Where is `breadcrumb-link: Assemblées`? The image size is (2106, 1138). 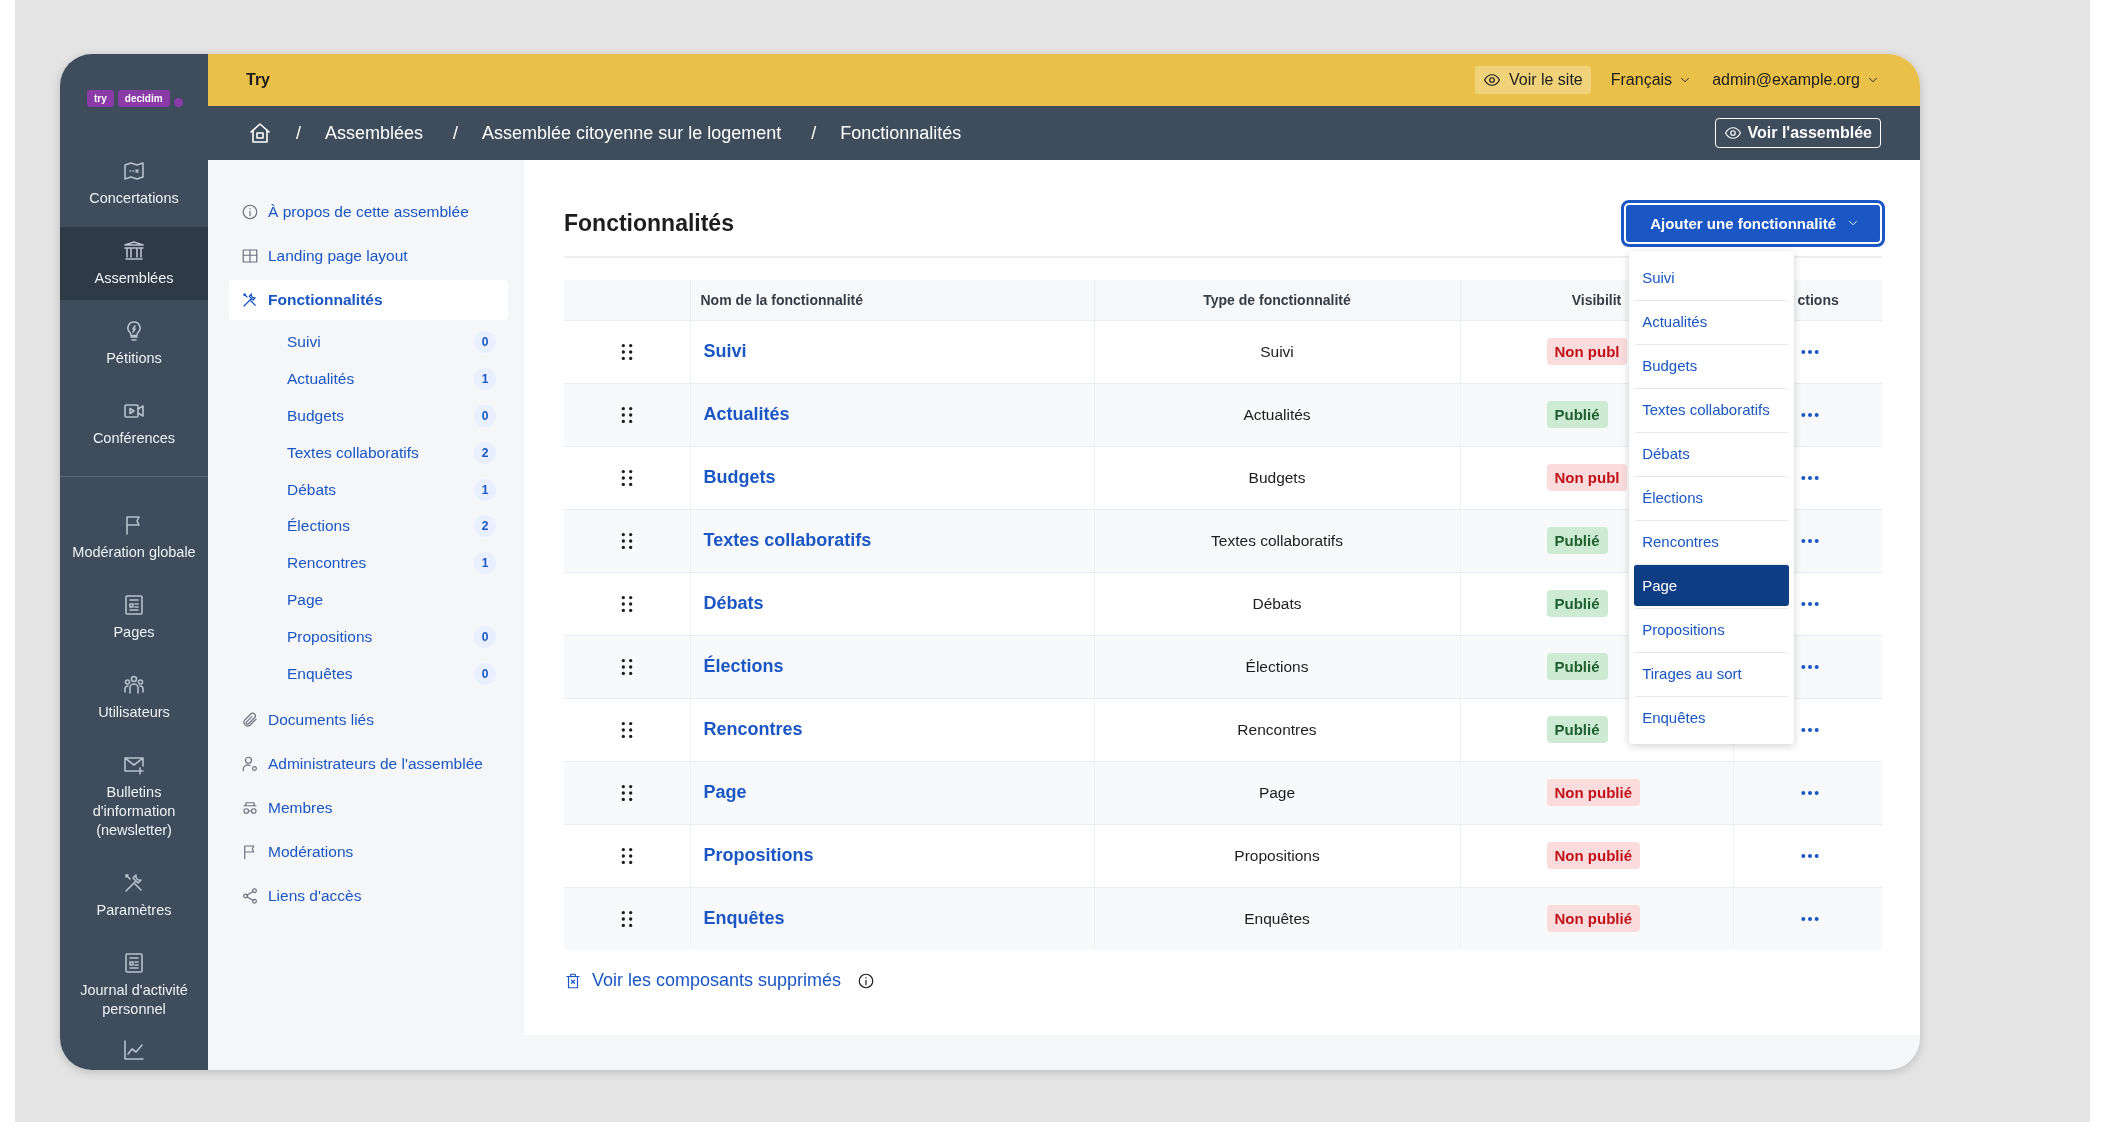
breadcrumb-link: Assemblées is located at coordinates (374, 133).